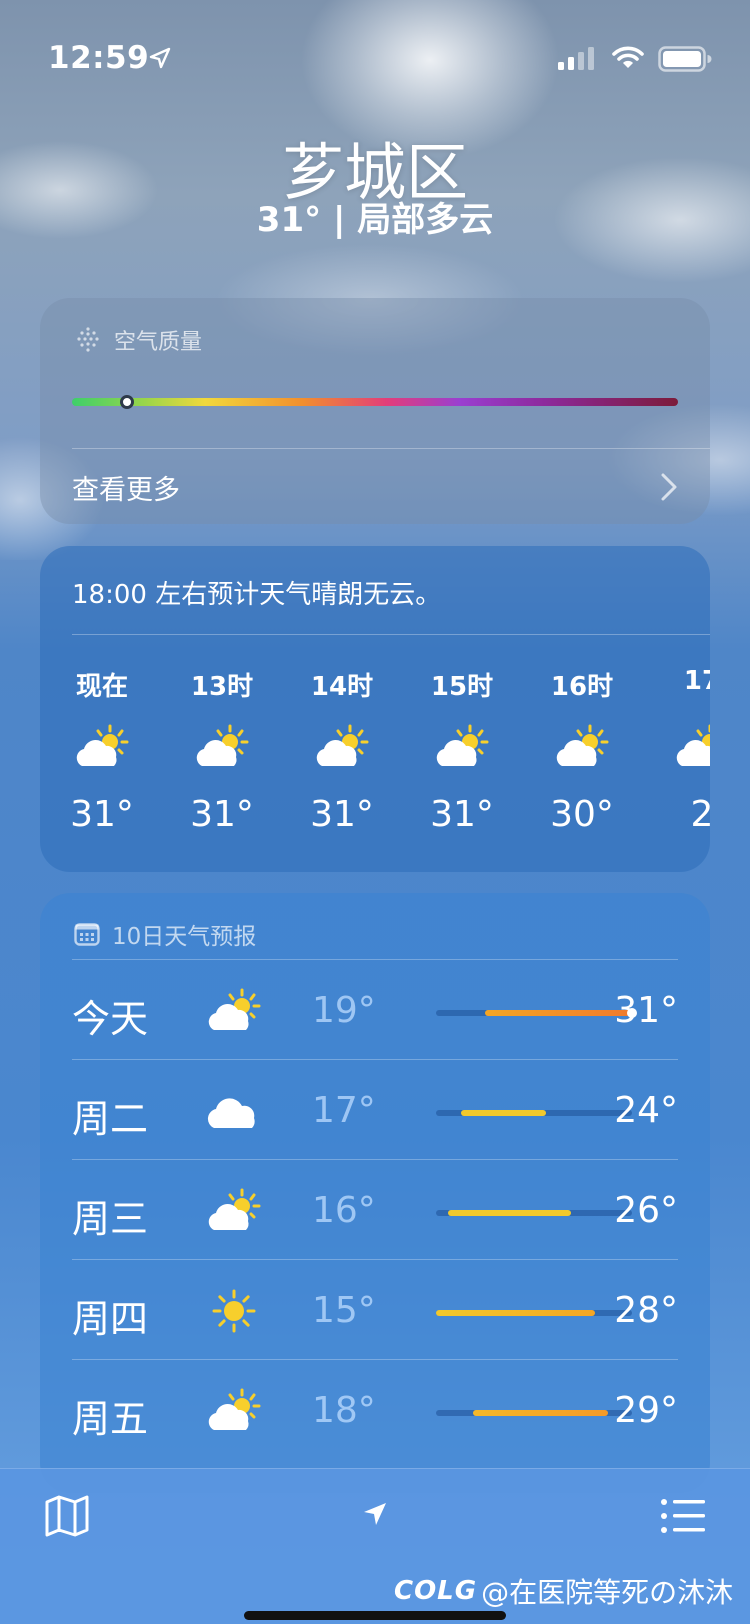 Image resolution: width=750 pixels, height=1624 pixels. Describe the element at coordinates (101, 687) in the screenshot. I see `hour-label: 现在` at that location.